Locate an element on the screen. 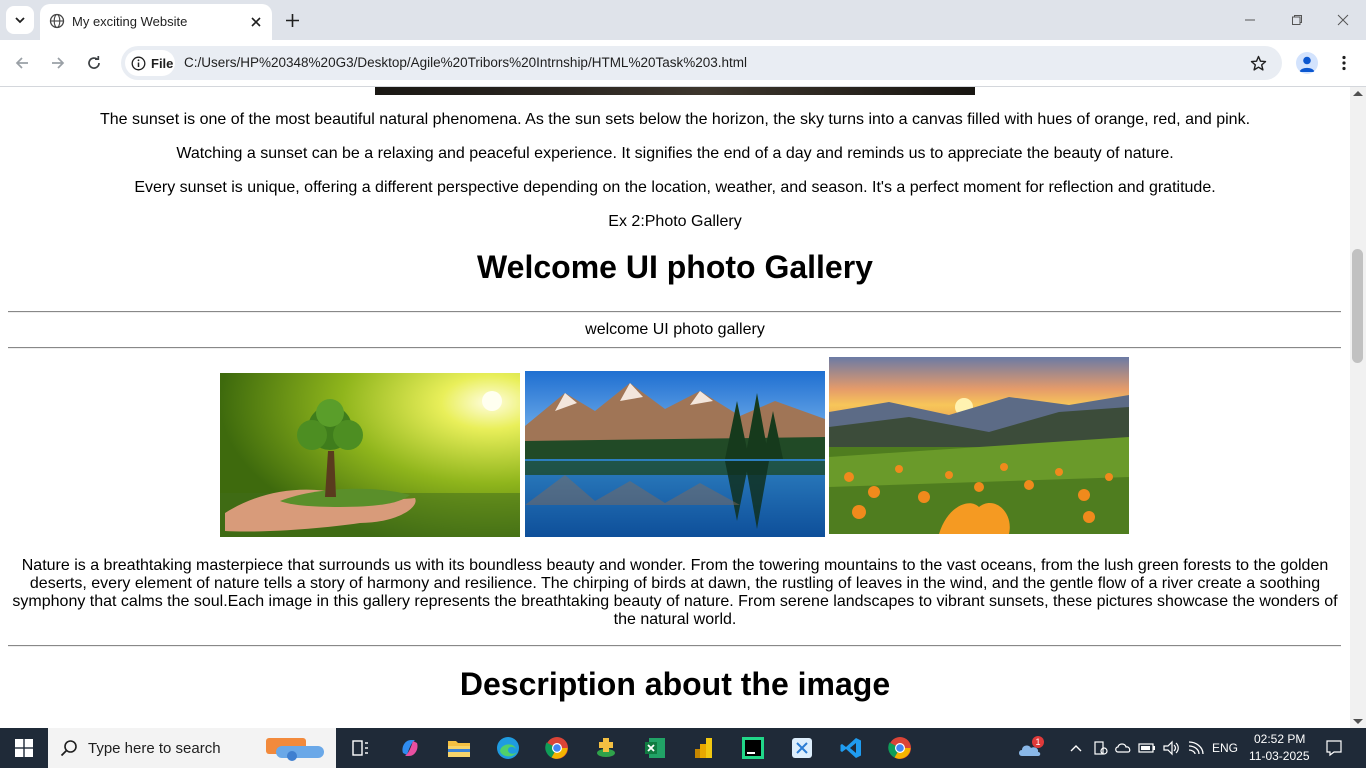  gallery-heading: Welcome UI photo Gallery is located at coordinates (675, 267).